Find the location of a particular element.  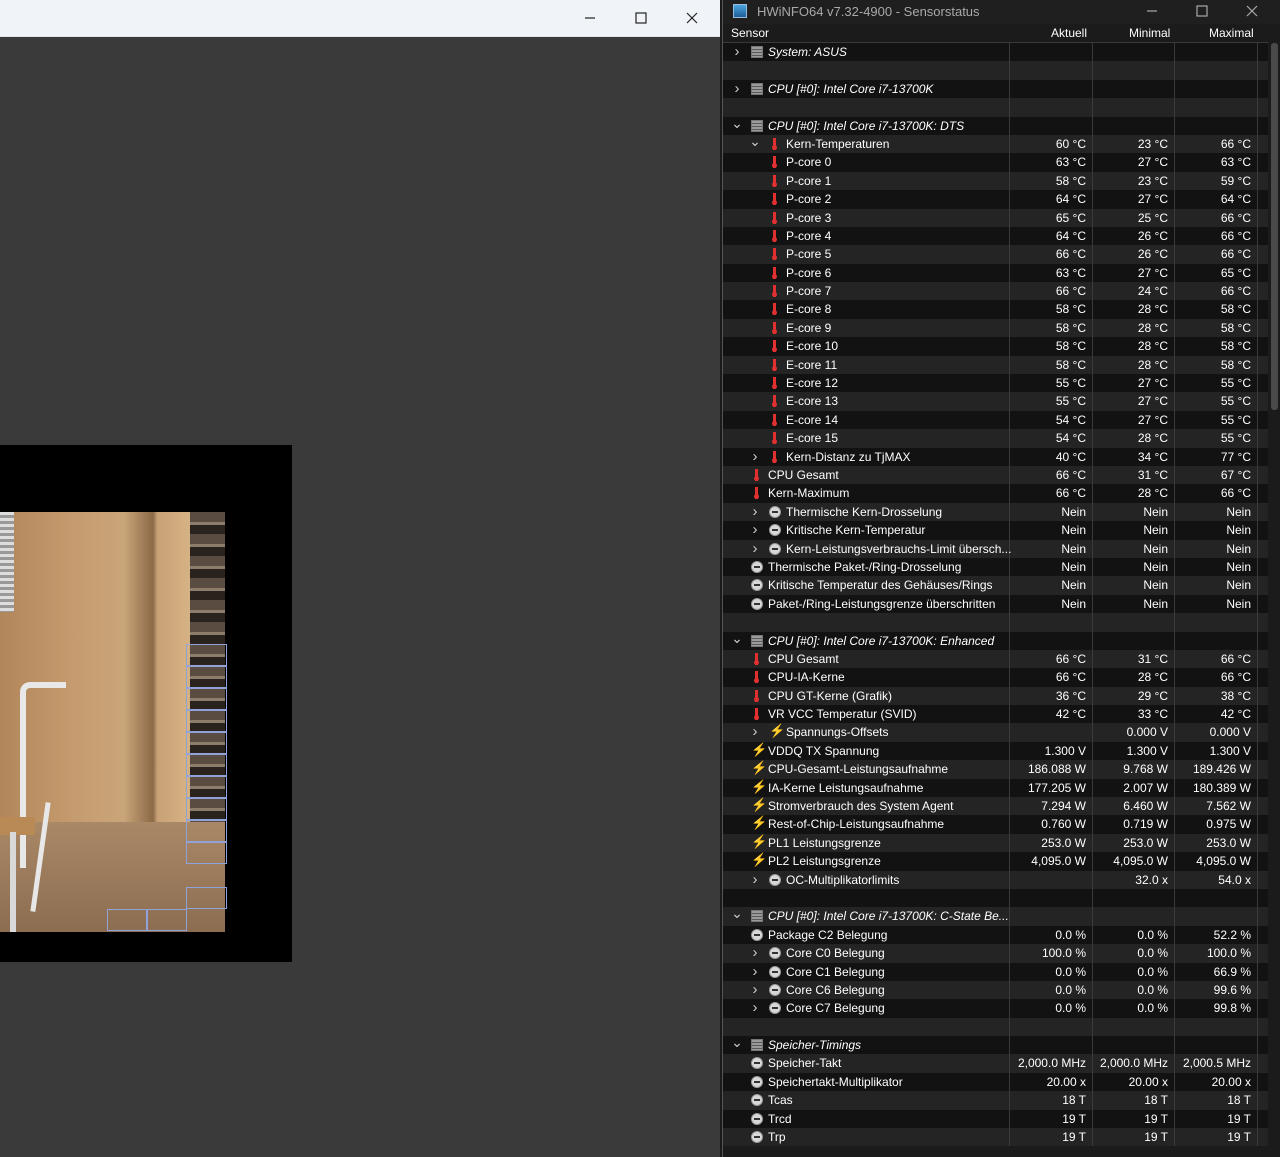

sensor-group-row: › System: ASUS is located at coordinates (995, 52).